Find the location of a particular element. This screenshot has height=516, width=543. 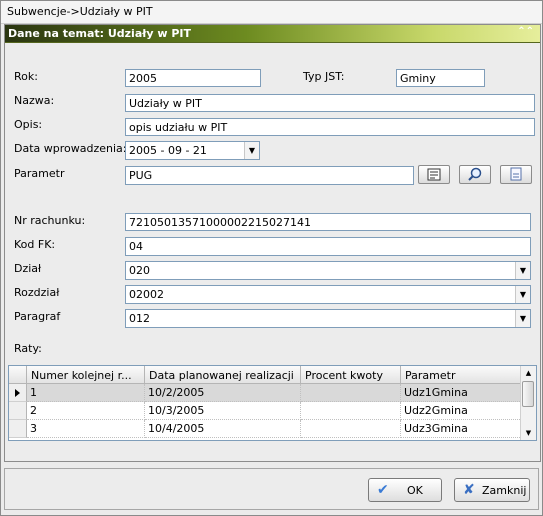

magnifier-icon is located at coordinates (475, 174).